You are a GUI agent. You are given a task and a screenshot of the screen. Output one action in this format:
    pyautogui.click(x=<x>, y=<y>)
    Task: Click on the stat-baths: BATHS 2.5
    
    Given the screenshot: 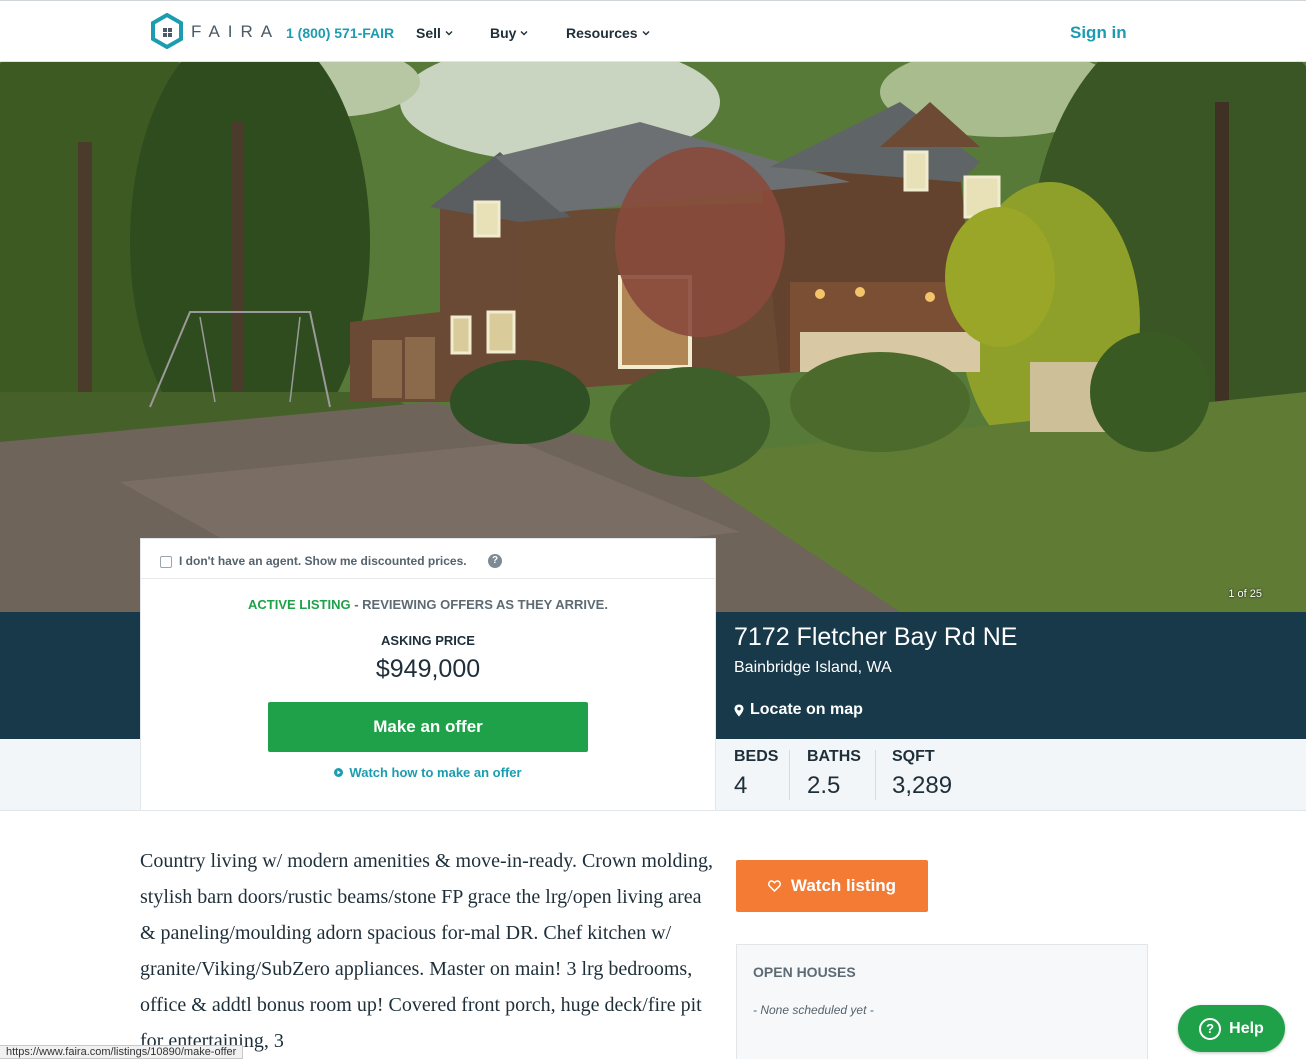 What is the action you would take?
    pyautogui.click(x=834, y=774)
    